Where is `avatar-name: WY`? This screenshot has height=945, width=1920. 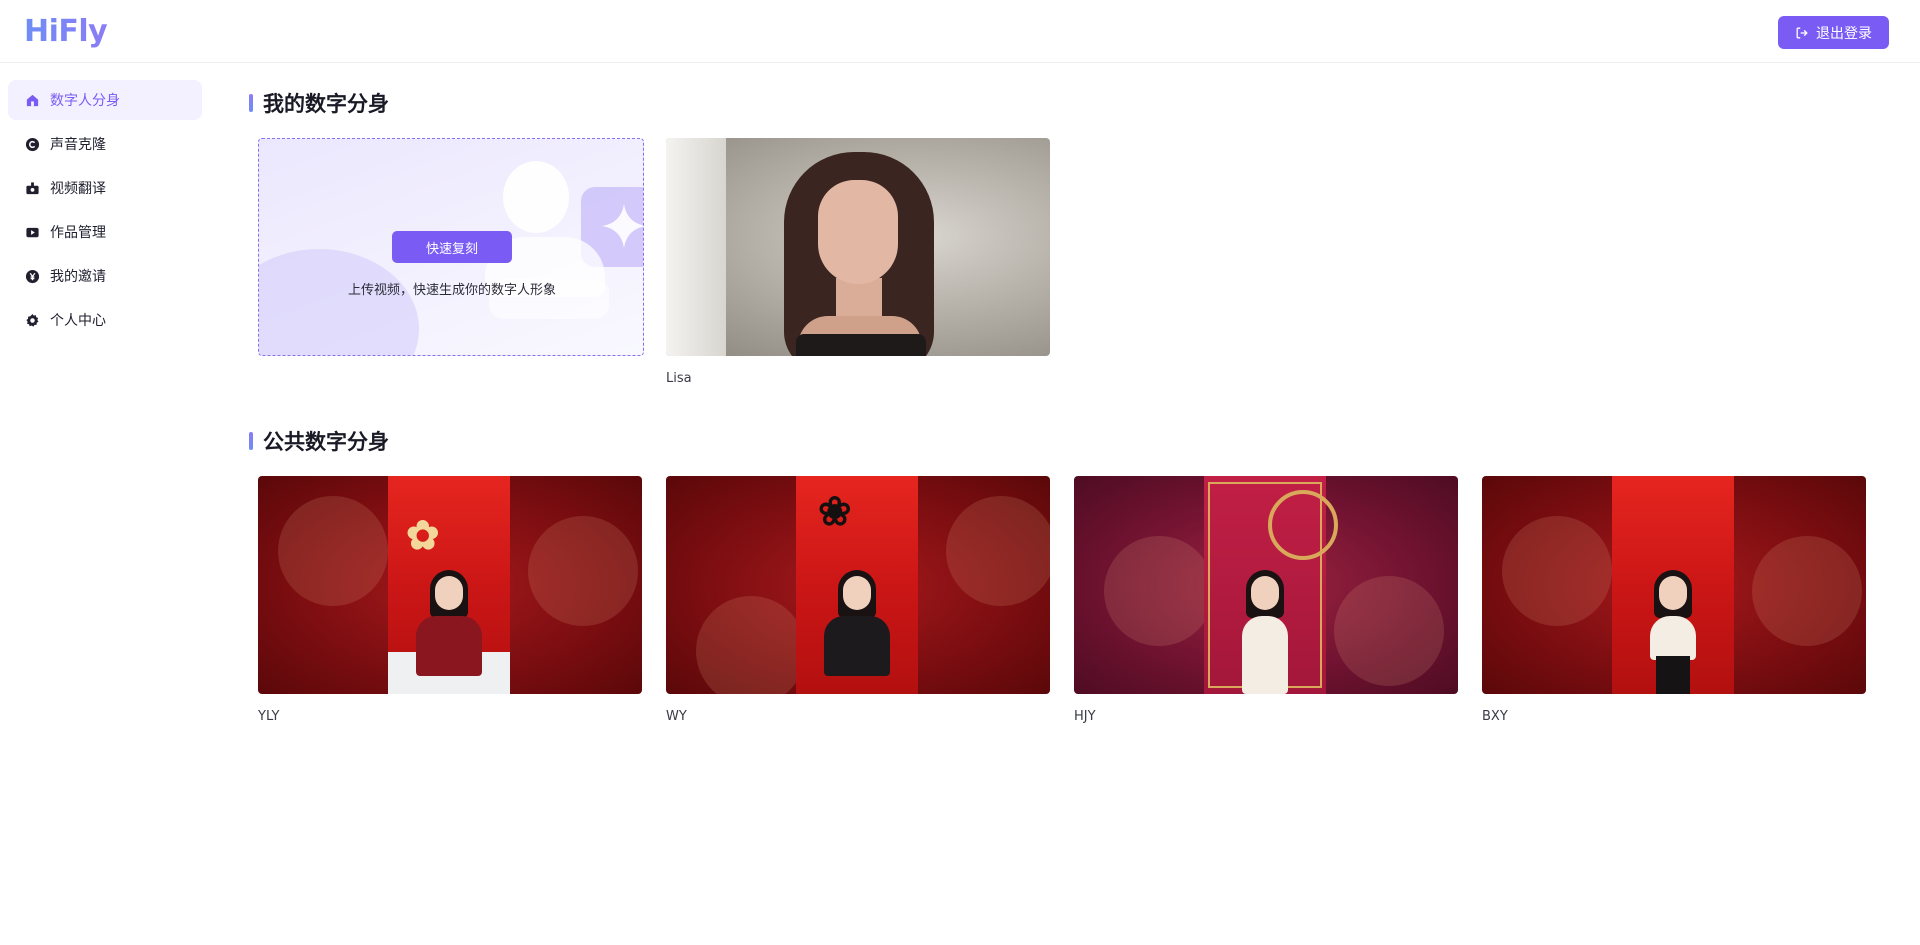
avatar-name: WY is located at coordinates (676, 716).